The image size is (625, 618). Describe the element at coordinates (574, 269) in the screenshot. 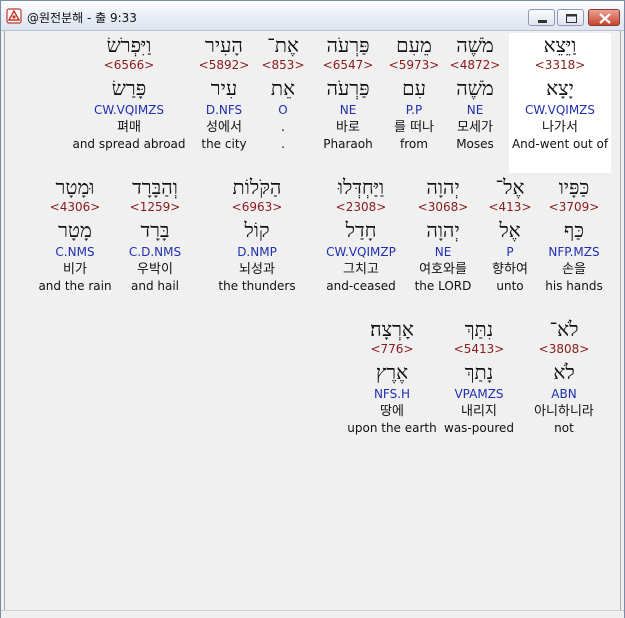

I see `korean-gloss: 손을` at that location.